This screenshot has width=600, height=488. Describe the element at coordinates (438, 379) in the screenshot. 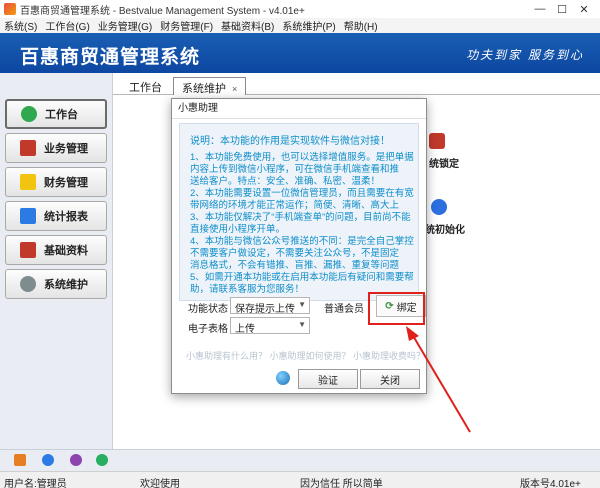

I see `annotation-arrow` at that location.